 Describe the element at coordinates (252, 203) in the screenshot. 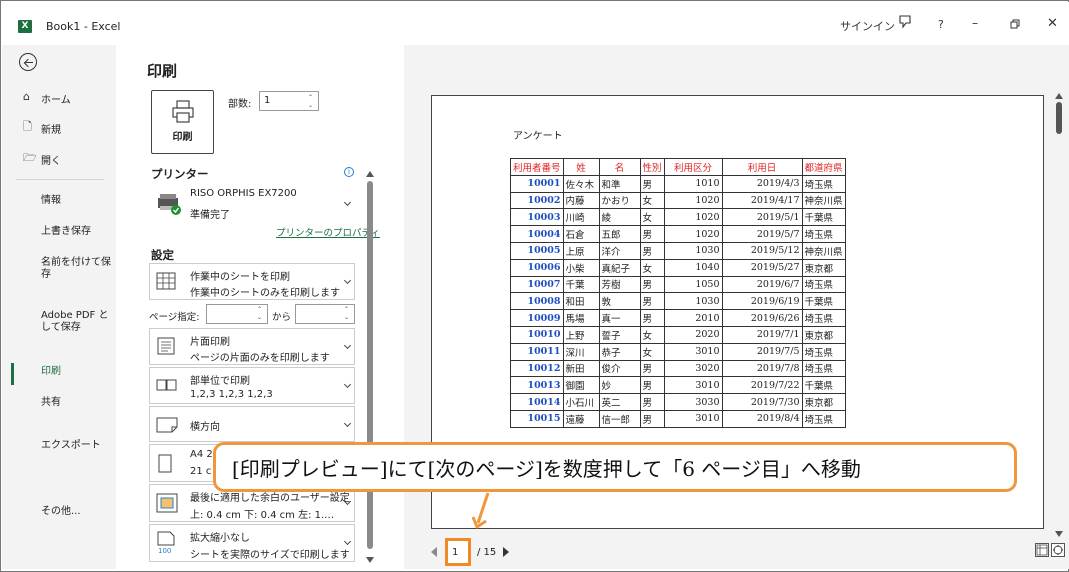

I see `printer-dropdown: RISO ORPHIS EX7200 準備完了` at that location.